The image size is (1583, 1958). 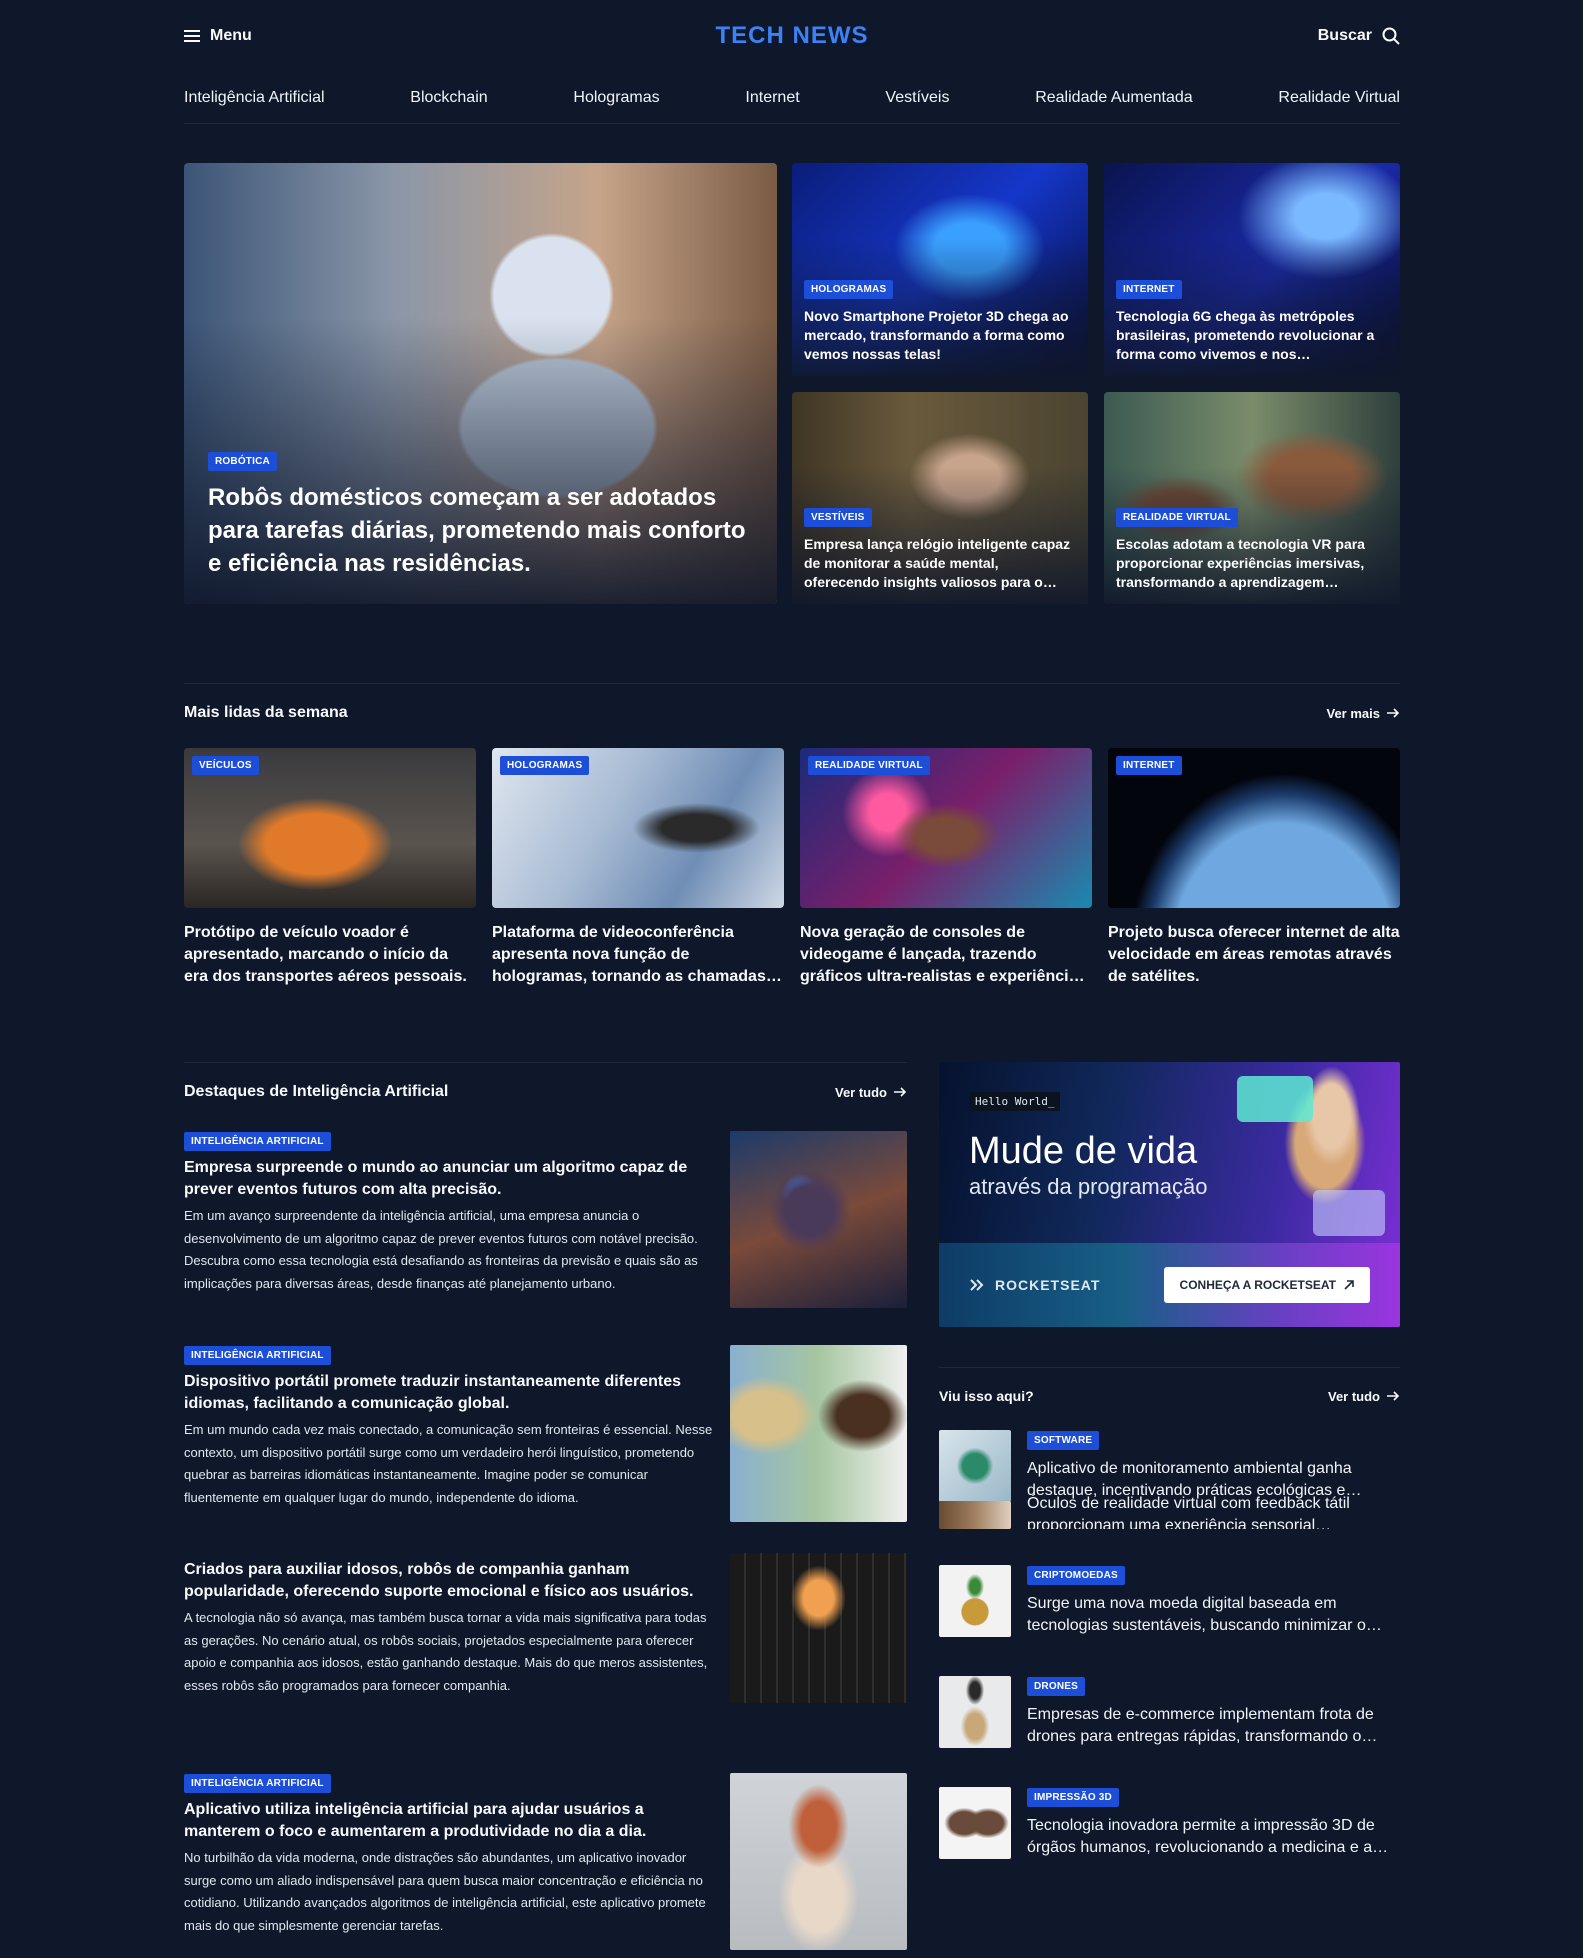 What do you see at coordinates (917, 98) in the screenshot?
I see `nav-item-vestiveis: Vestíveis` at bounding box center [917, 98].